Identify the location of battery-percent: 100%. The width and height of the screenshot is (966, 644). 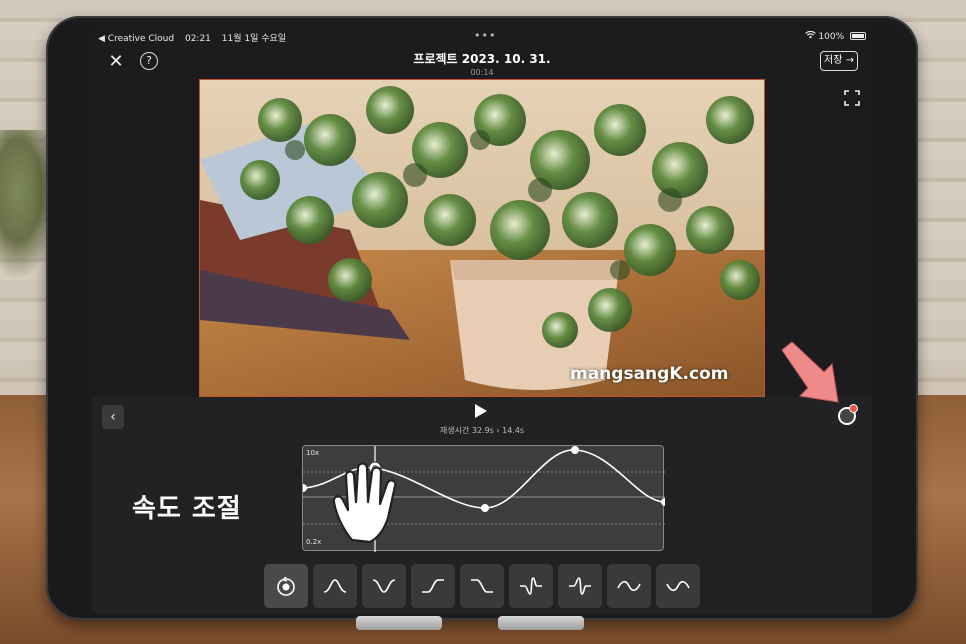
(831, 37).